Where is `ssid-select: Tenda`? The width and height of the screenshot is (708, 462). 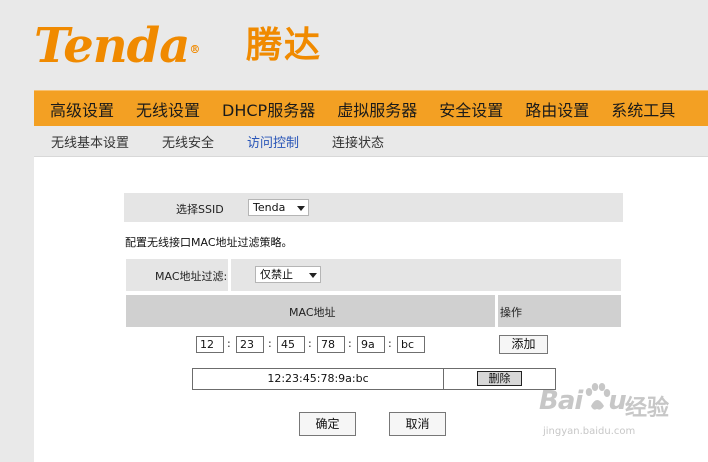
ssid-select: Tenda is located at coordinates (278, 207).